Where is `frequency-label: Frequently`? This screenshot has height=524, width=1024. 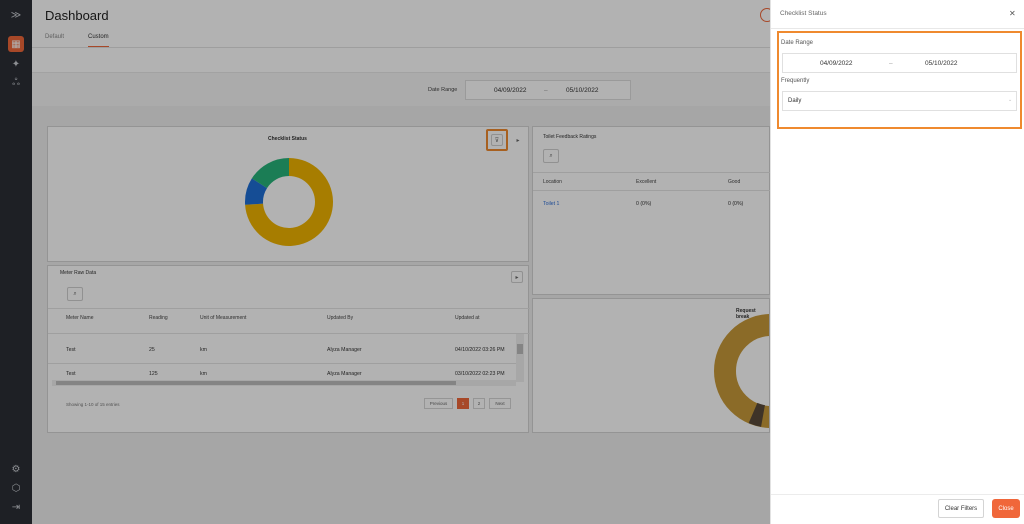
frequency-label: Frequently is located at coordinates (795, 81).